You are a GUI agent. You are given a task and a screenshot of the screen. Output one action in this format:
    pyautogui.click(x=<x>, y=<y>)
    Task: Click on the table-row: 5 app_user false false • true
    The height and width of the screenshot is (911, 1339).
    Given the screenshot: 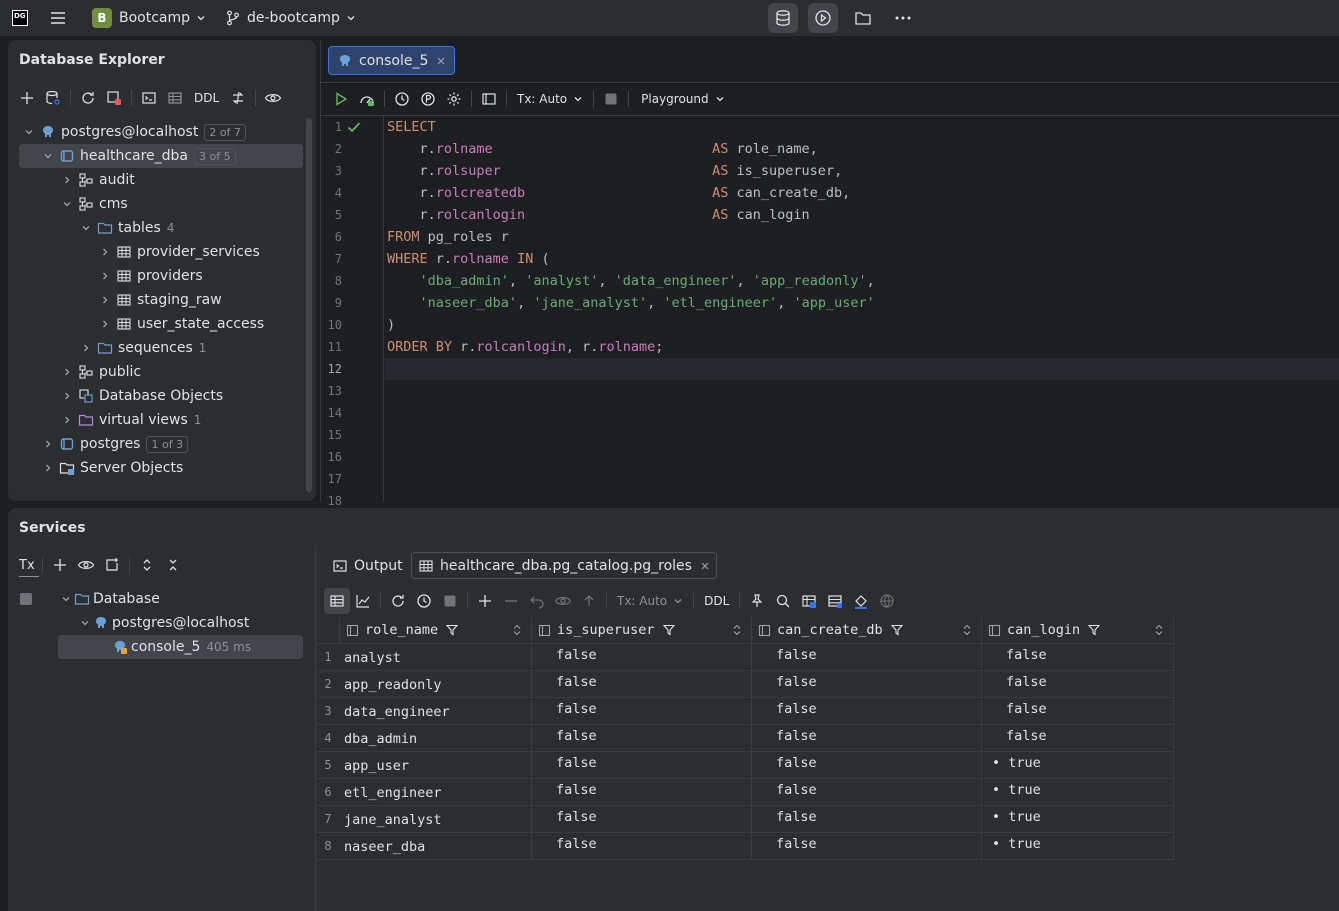 What is the action you would take?
    pyautogui.click(x=745, y=765)
    